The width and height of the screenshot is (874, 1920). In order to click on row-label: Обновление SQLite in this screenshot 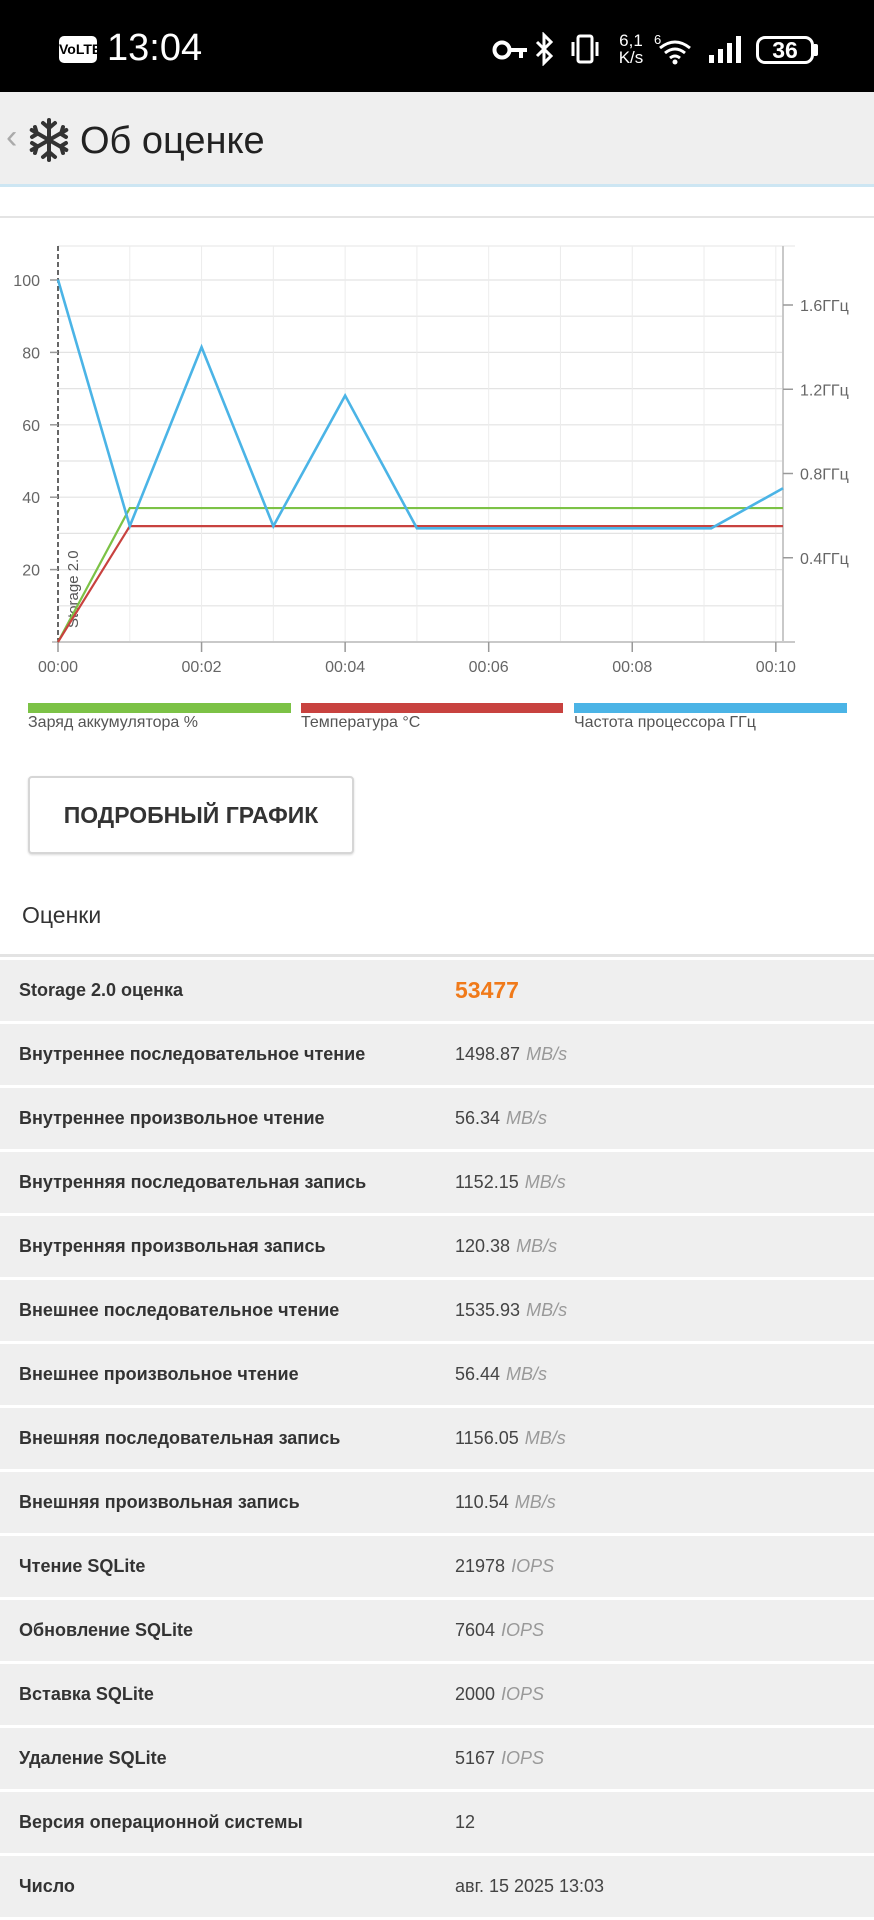, I will do `click(106, 1630)`.